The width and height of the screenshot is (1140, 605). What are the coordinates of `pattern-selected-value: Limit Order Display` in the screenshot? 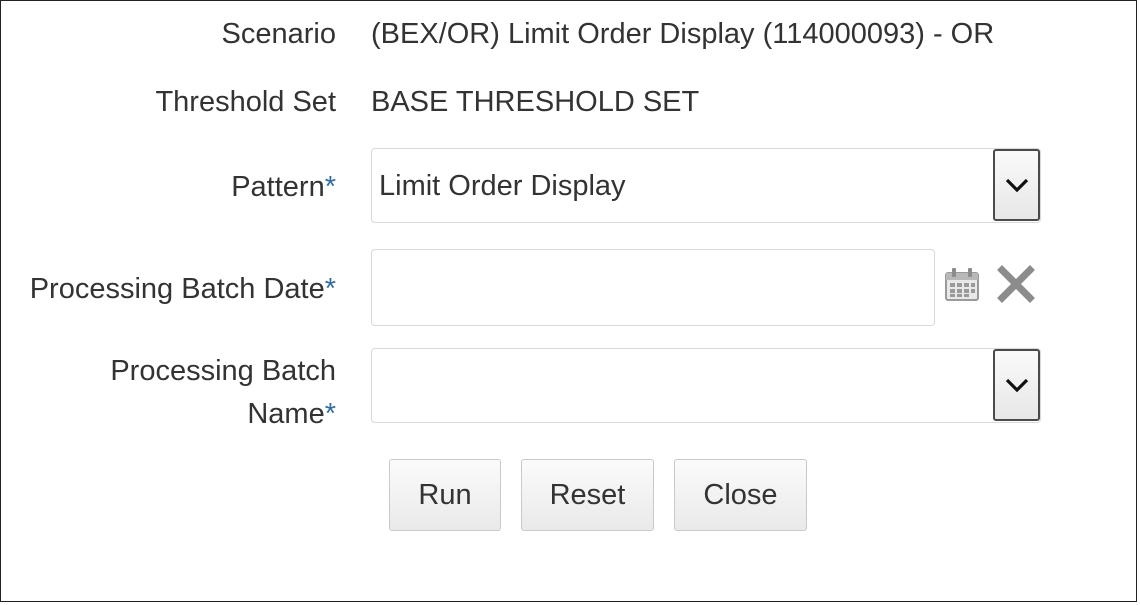 It's located at (502, 186).